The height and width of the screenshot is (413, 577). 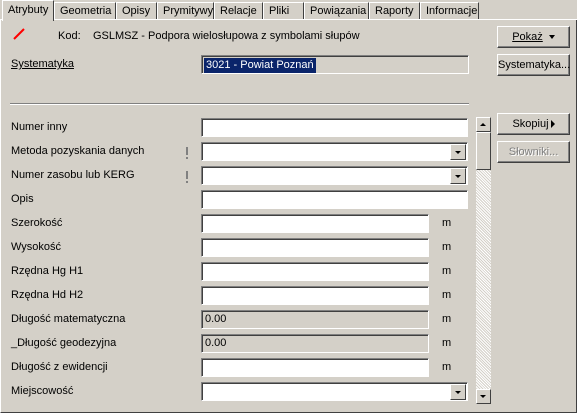 I want to click on vertical-scrollbar, so click(x=483, y=260).